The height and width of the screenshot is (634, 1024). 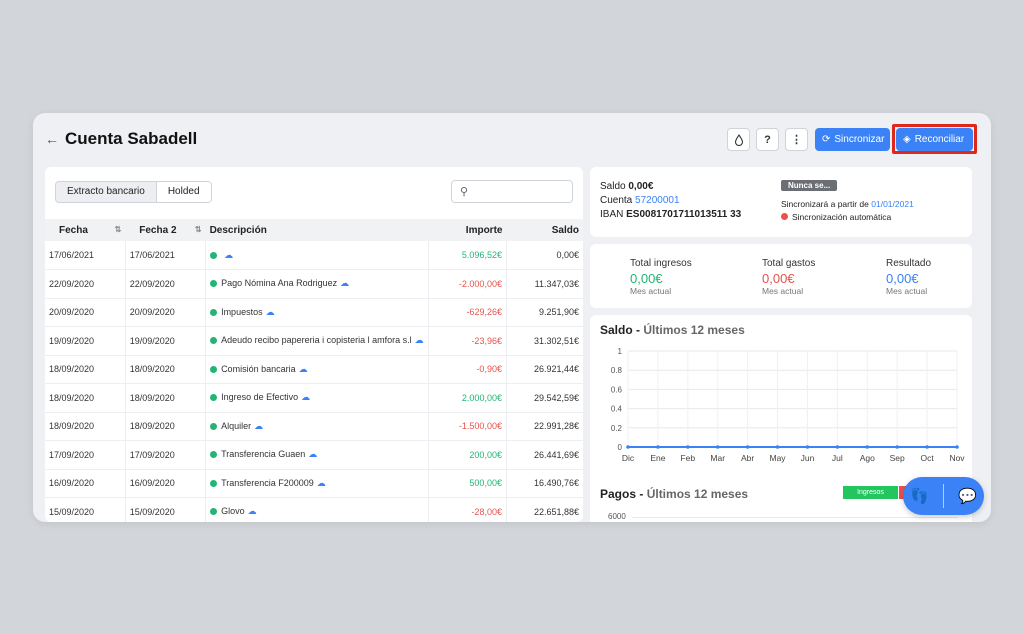 What do you see at coordinates (789, 263) in the screenshot?
I see `stat-gastos-title: Total gastos` at bounding box center [789, 263].